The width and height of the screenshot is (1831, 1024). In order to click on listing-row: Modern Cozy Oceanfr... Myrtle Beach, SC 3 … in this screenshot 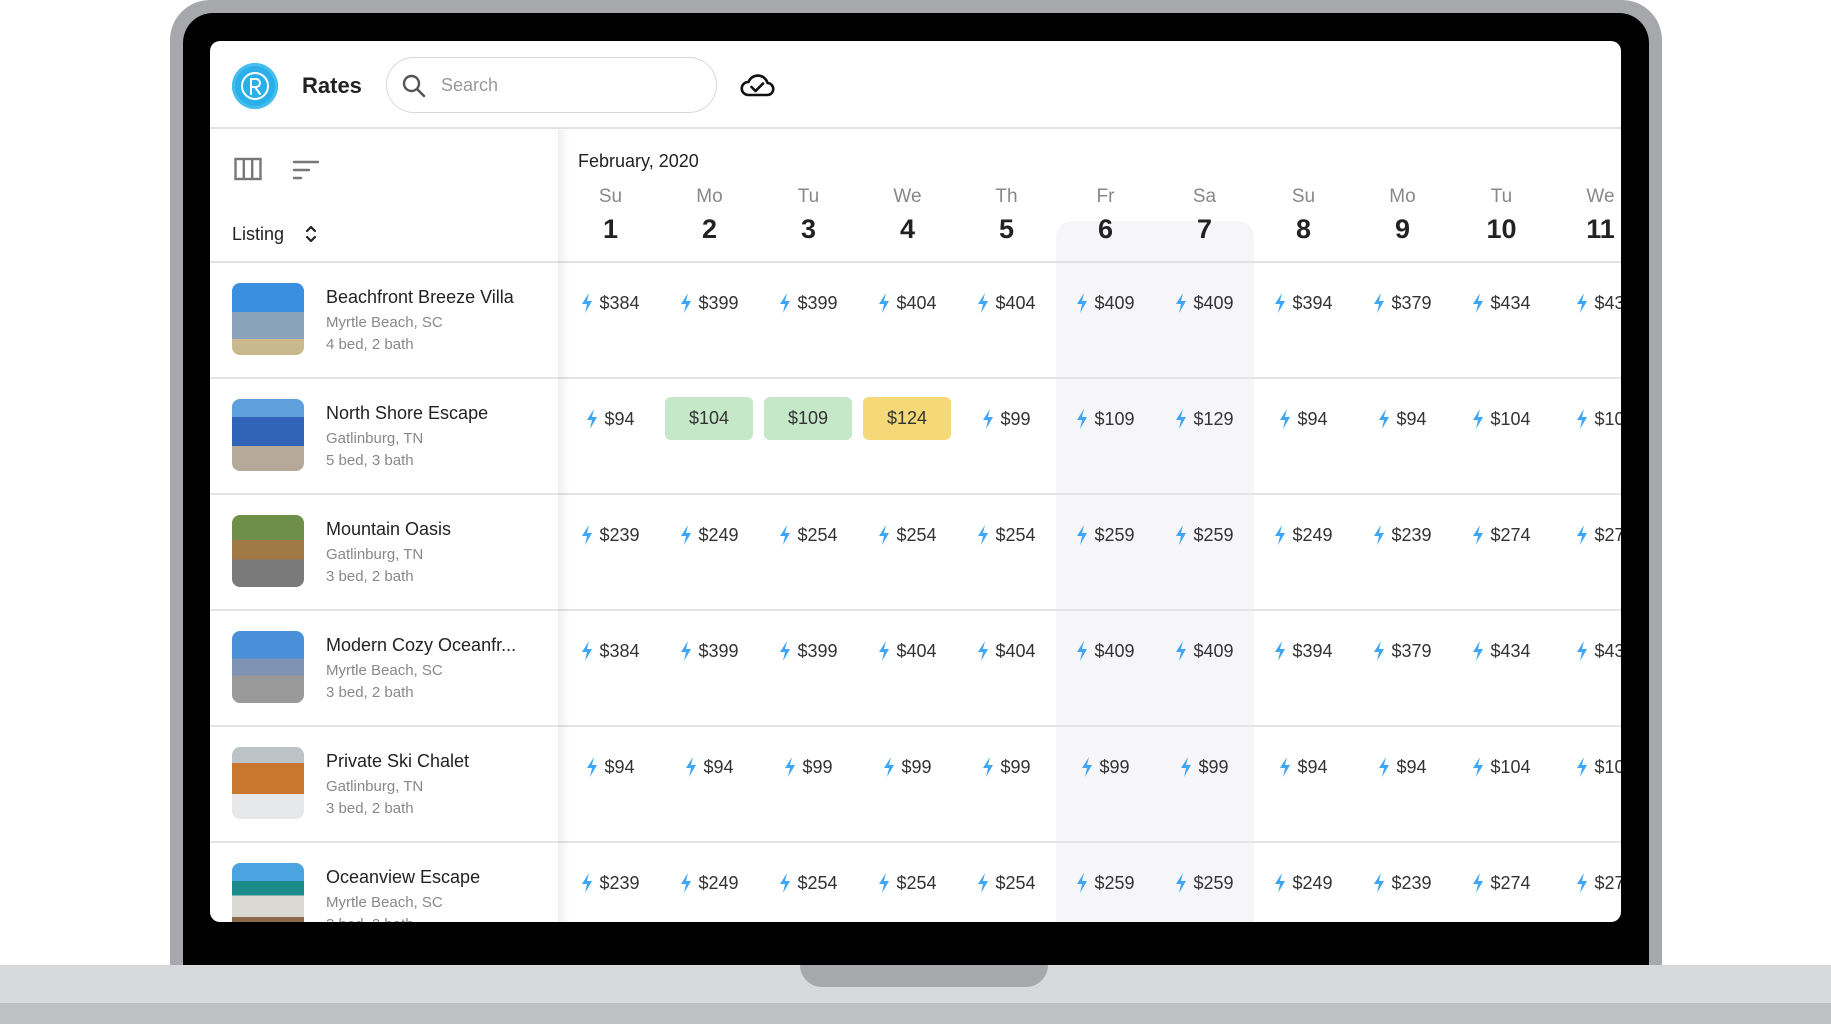, I will do `click(915, 669)`.